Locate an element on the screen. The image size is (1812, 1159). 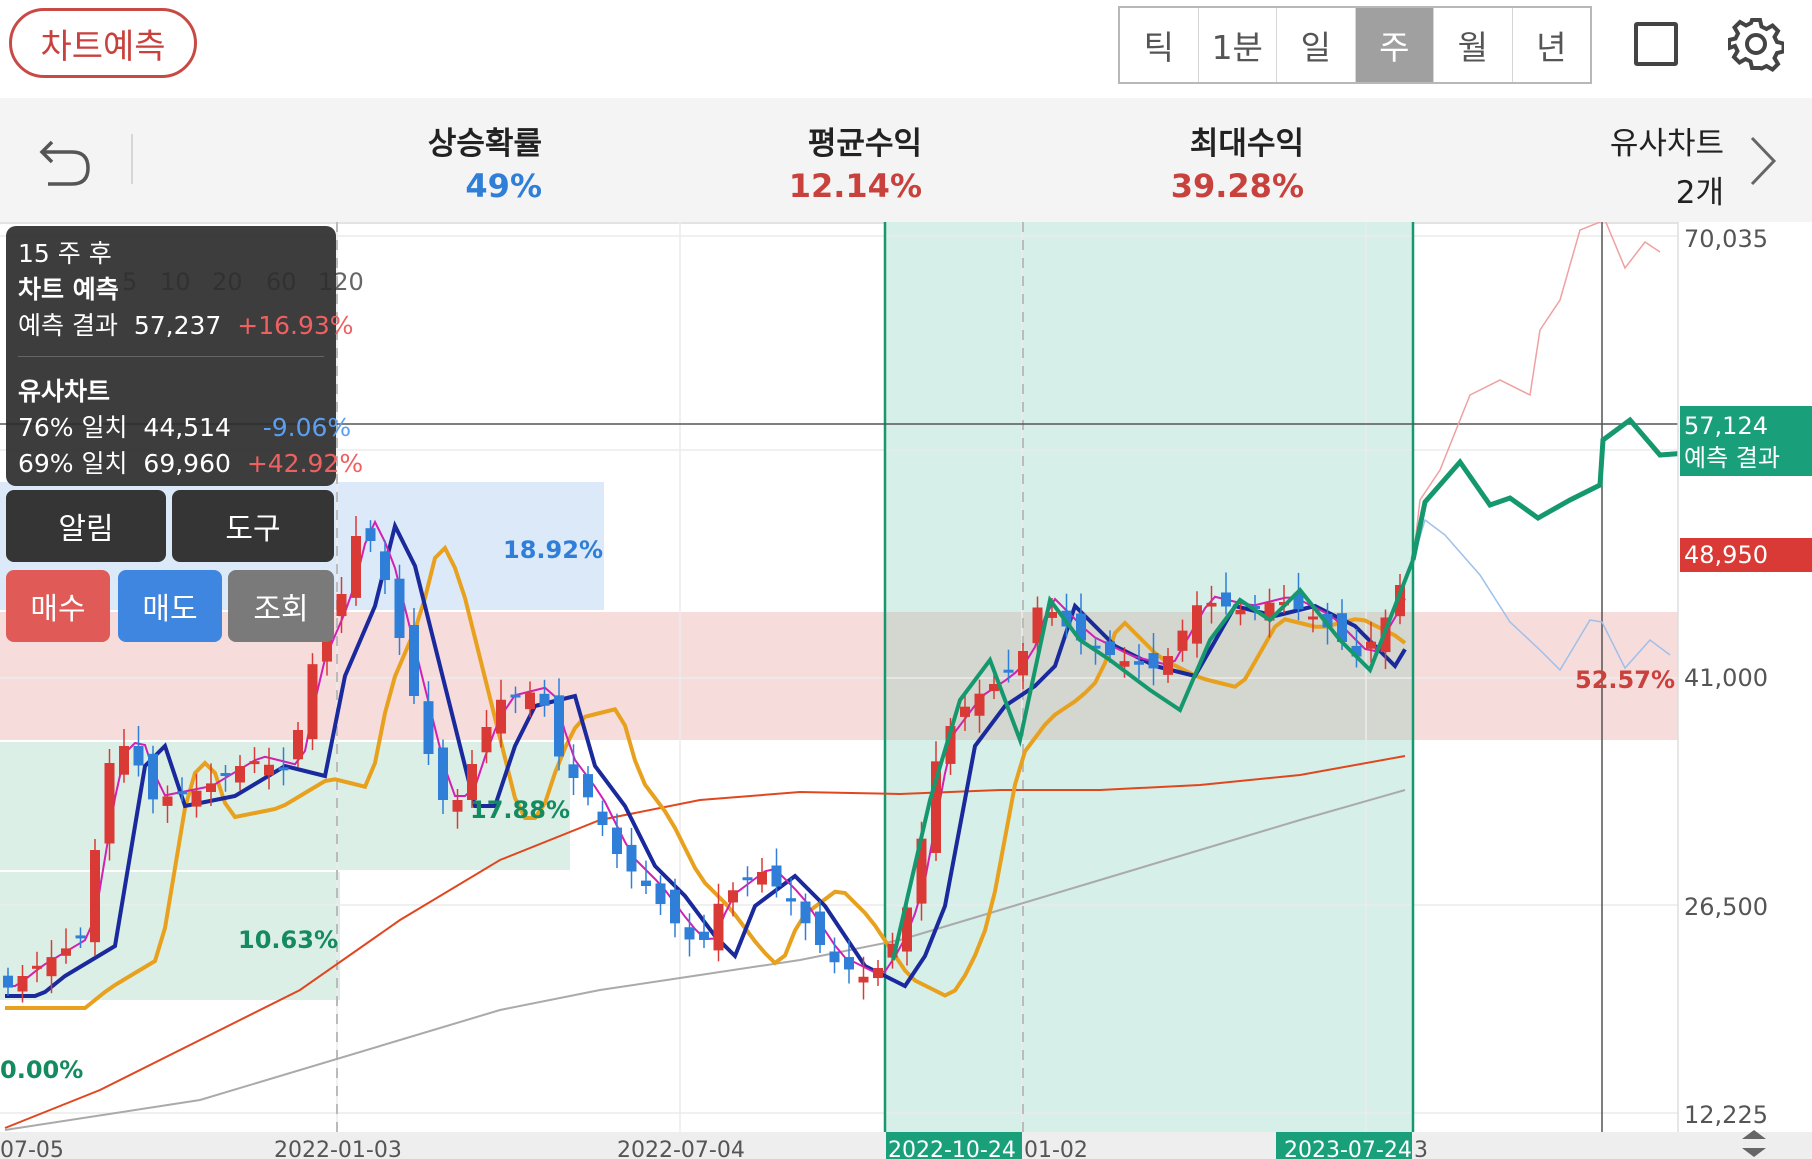
weeks-after: 15 주 후 is located at coordinates (65, 253).